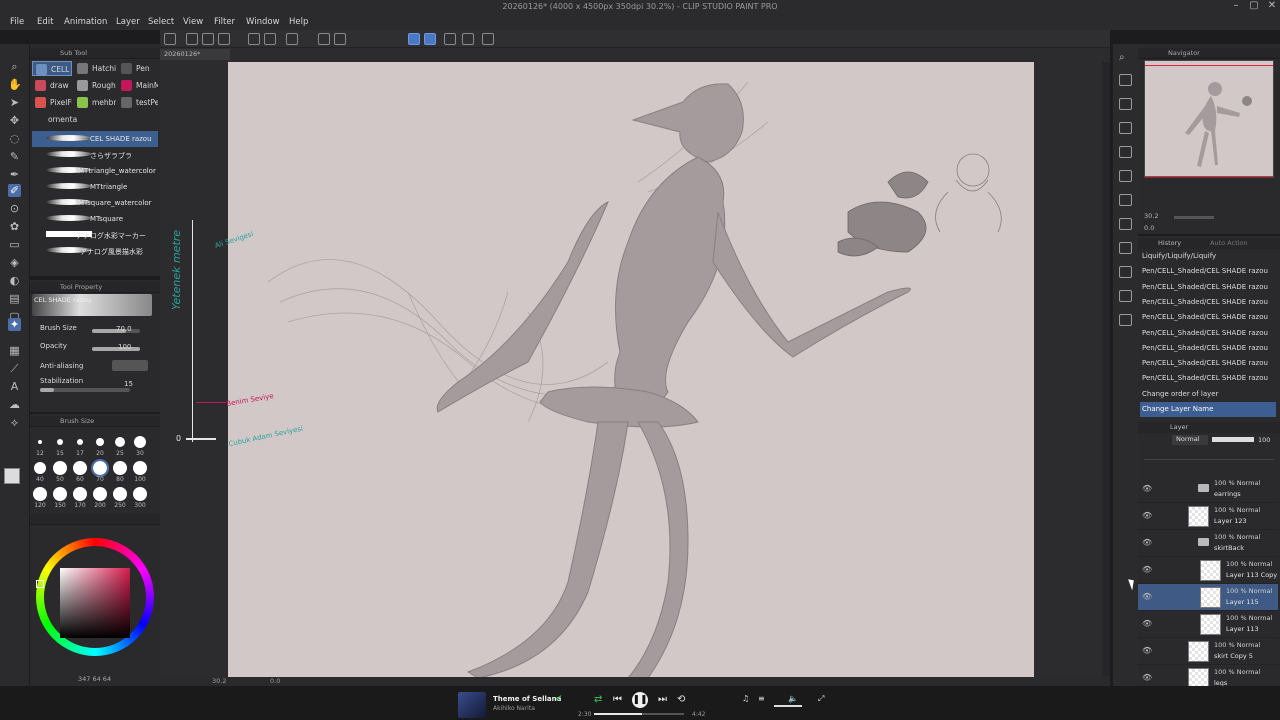 This screenshot has height=720, width=1280. What do you see at coordinates (85, 390) in the screenshot?
I see `stabilization-slider` at bounding box center [85, 390].